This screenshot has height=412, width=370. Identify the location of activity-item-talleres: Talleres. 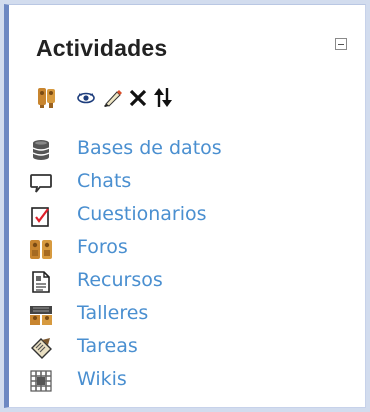
(179, 316).